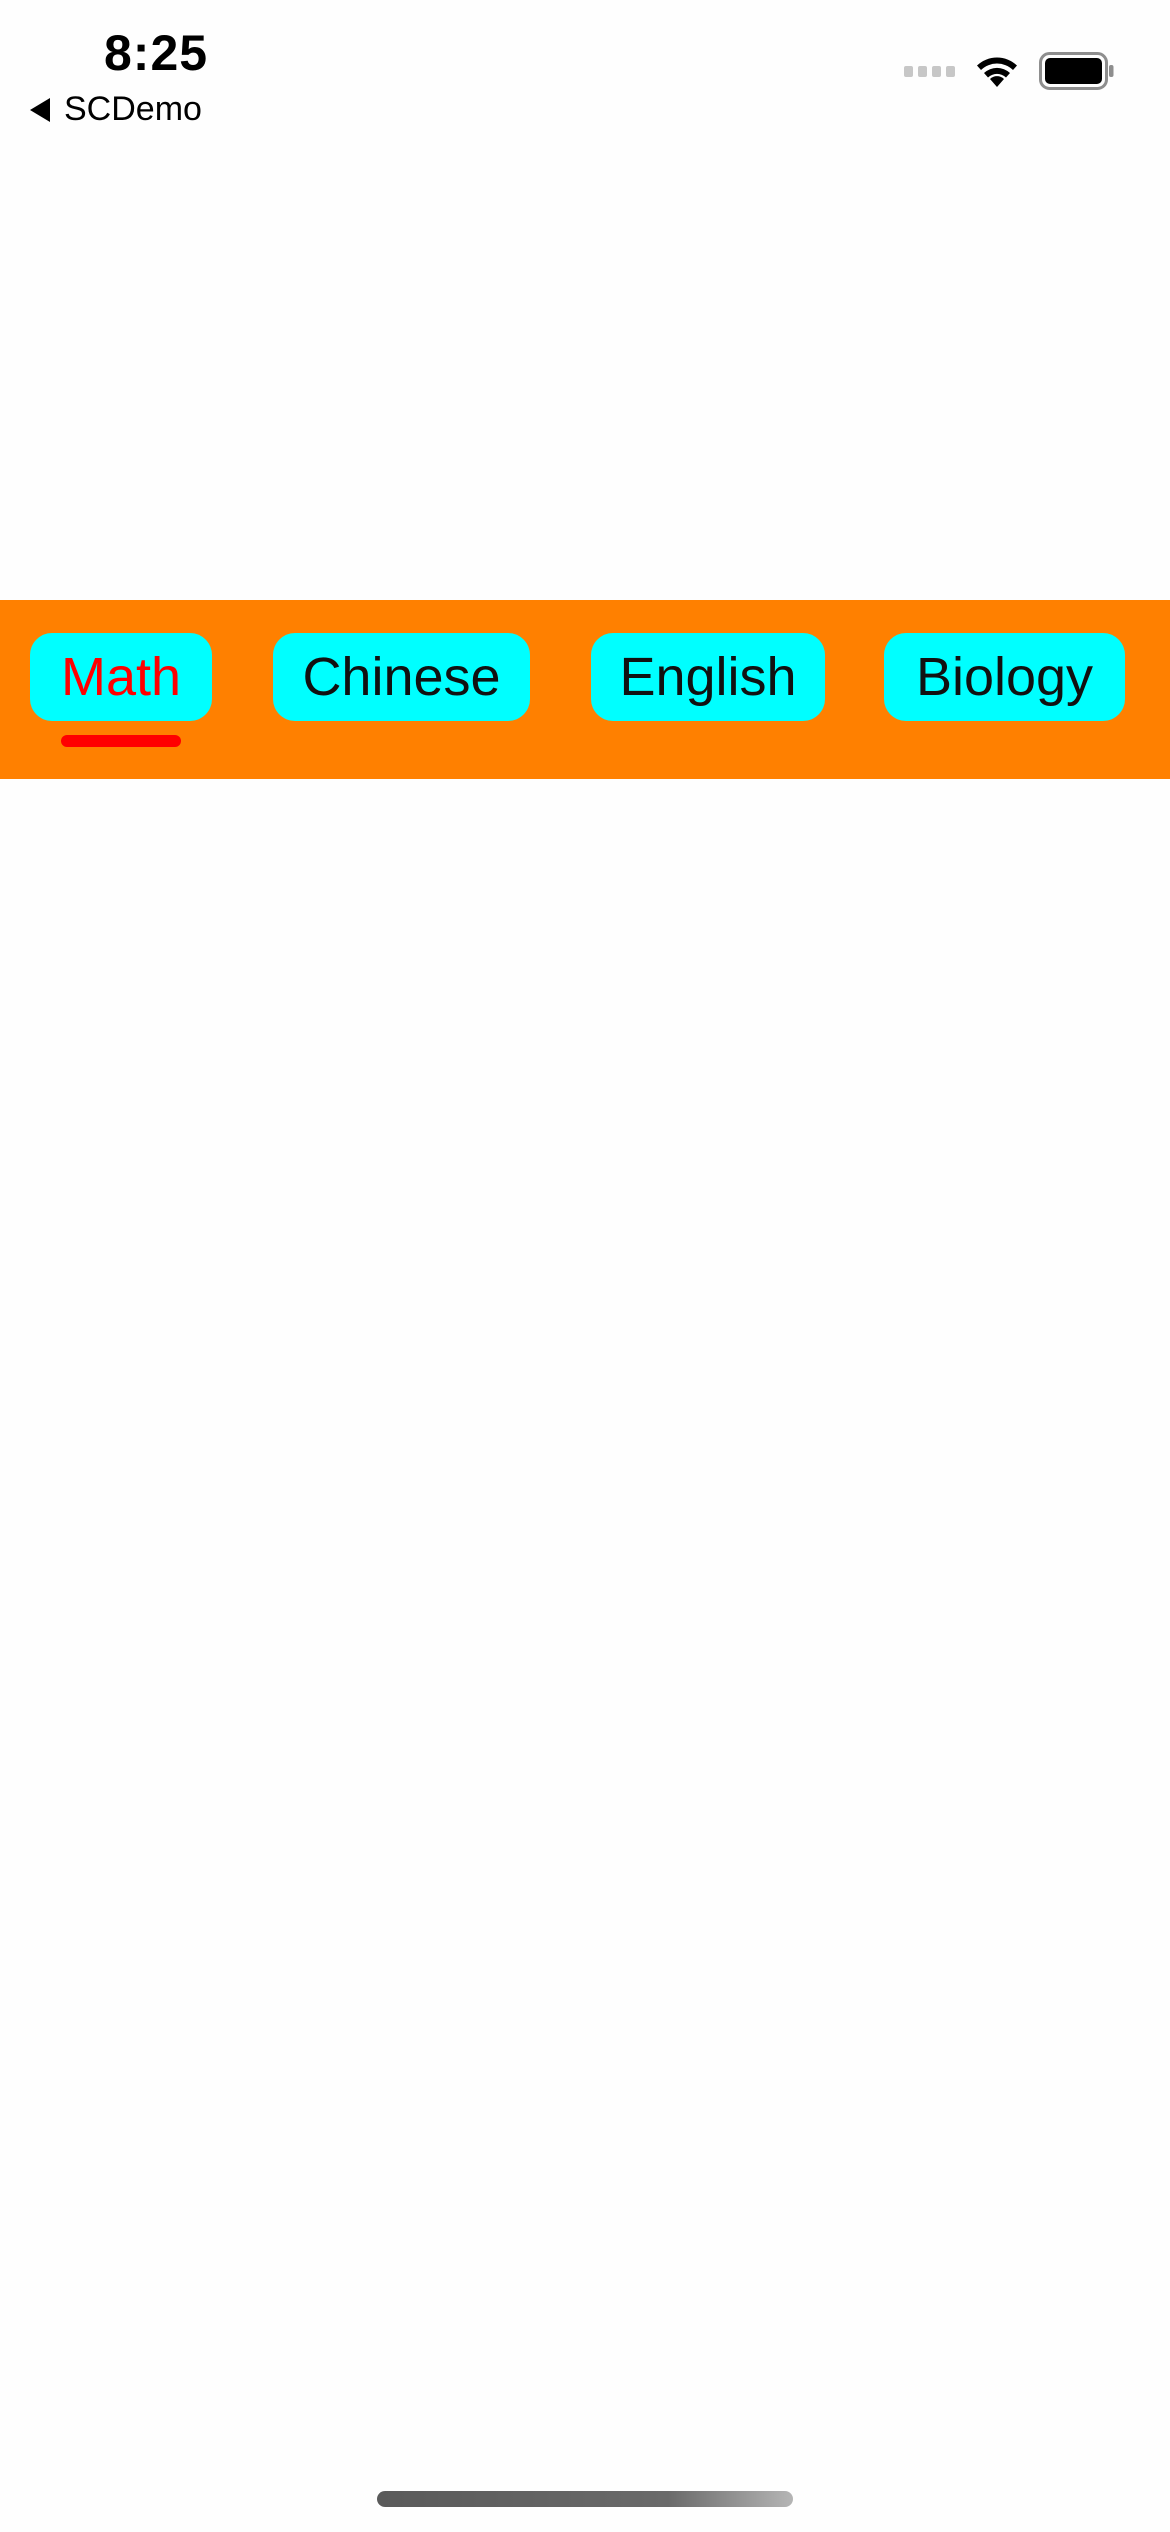 This screenshot has width=1170, height=2532. Describe the element at coordinates (401, 677) in the screenshot. I see `tab-chinese: Chinese` at that location.